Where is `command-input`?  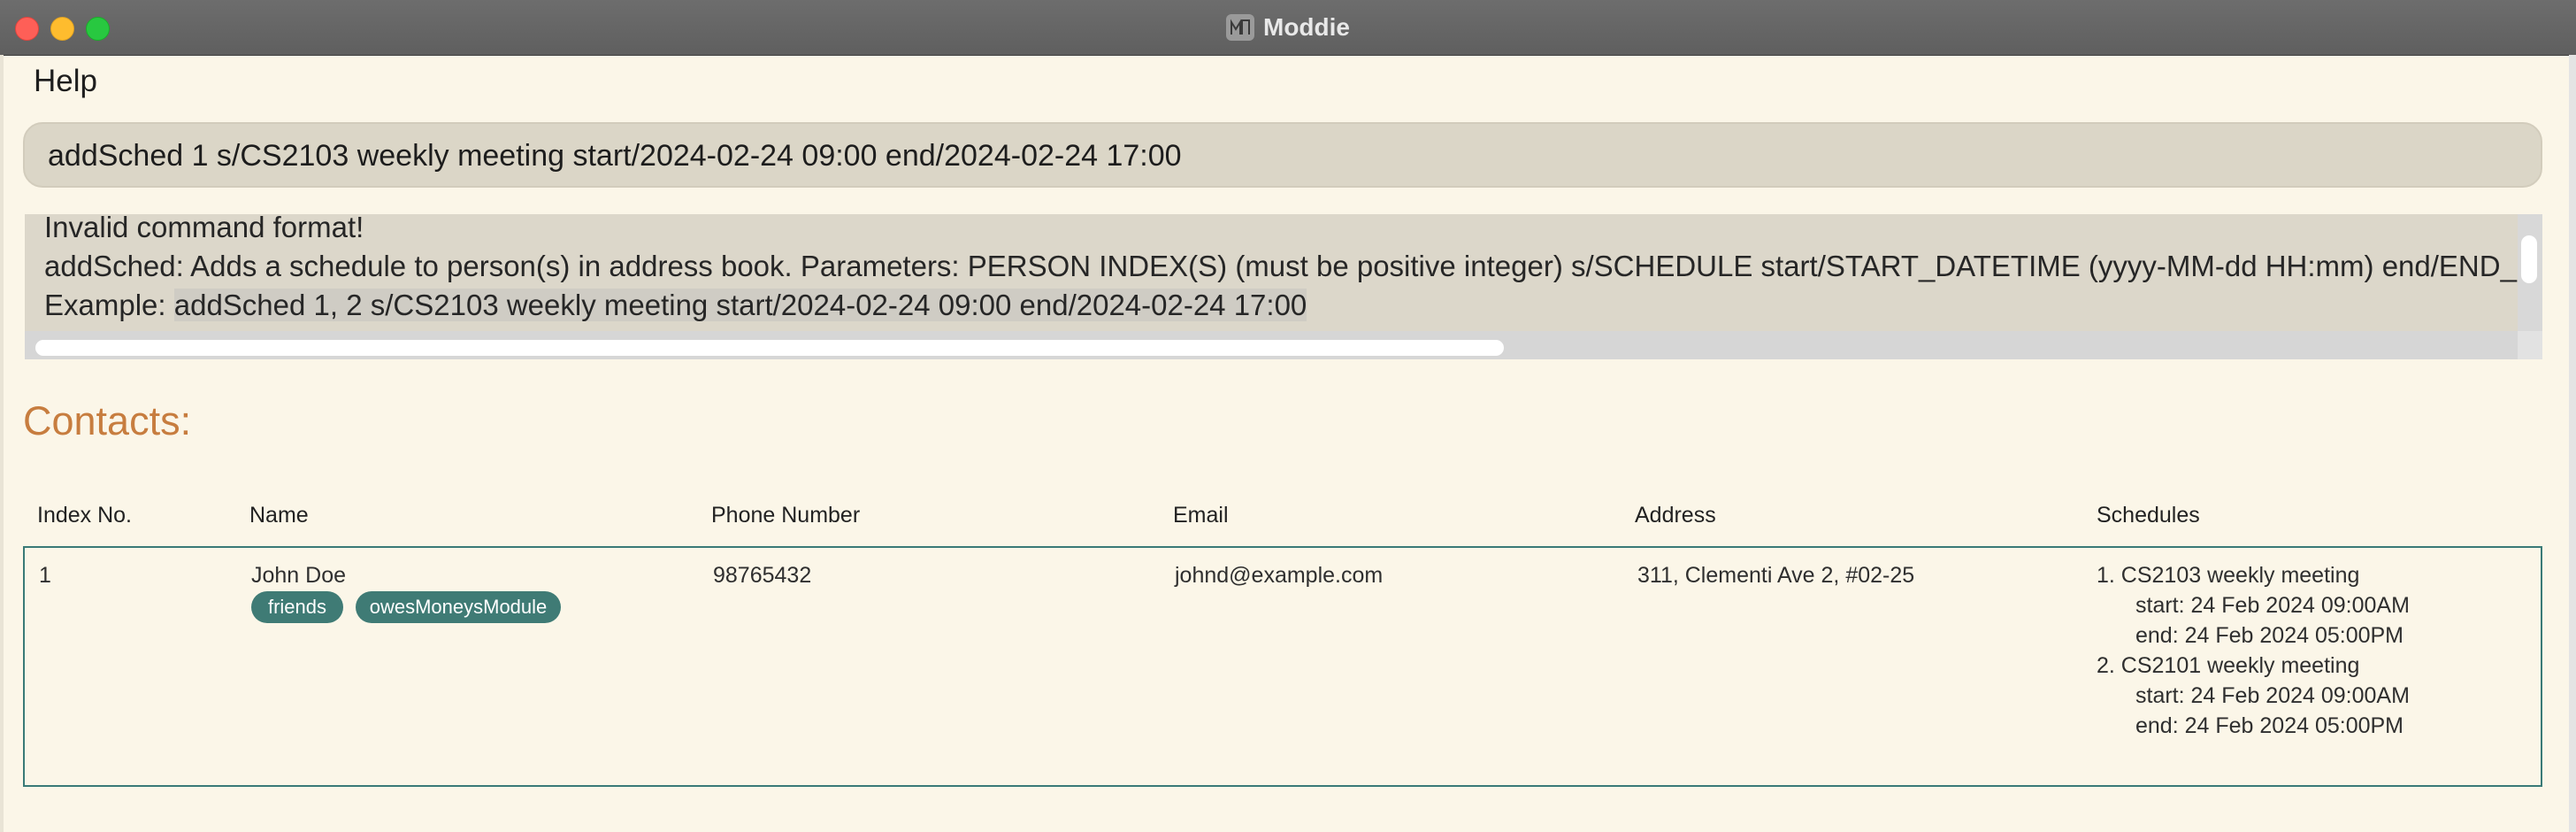 command-input is located at coordinates (1277, 156).